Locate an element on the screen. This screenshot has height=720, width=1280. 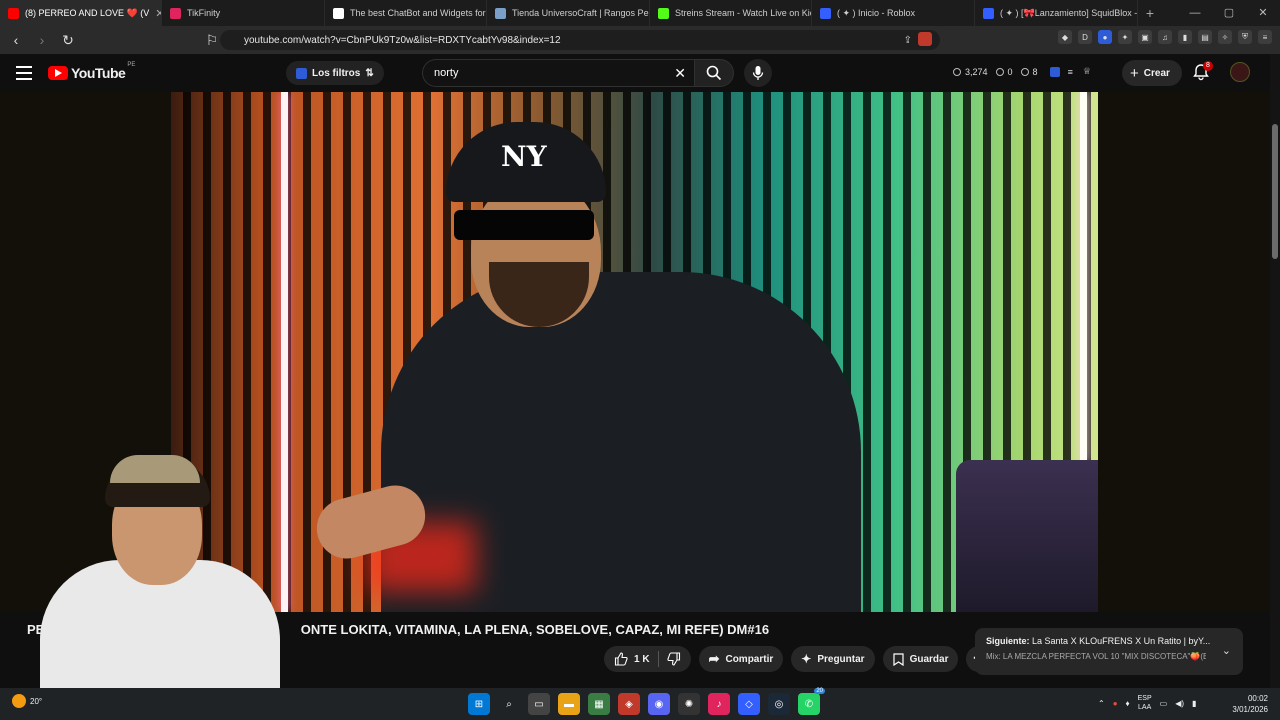
start-menu-icon: ⊞ is located at coordinates (479, 704).